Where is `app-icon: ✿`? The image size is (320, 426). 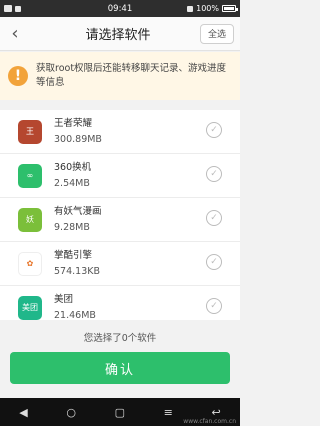 app-icon: ✿ is located at coordinates (30, 263).